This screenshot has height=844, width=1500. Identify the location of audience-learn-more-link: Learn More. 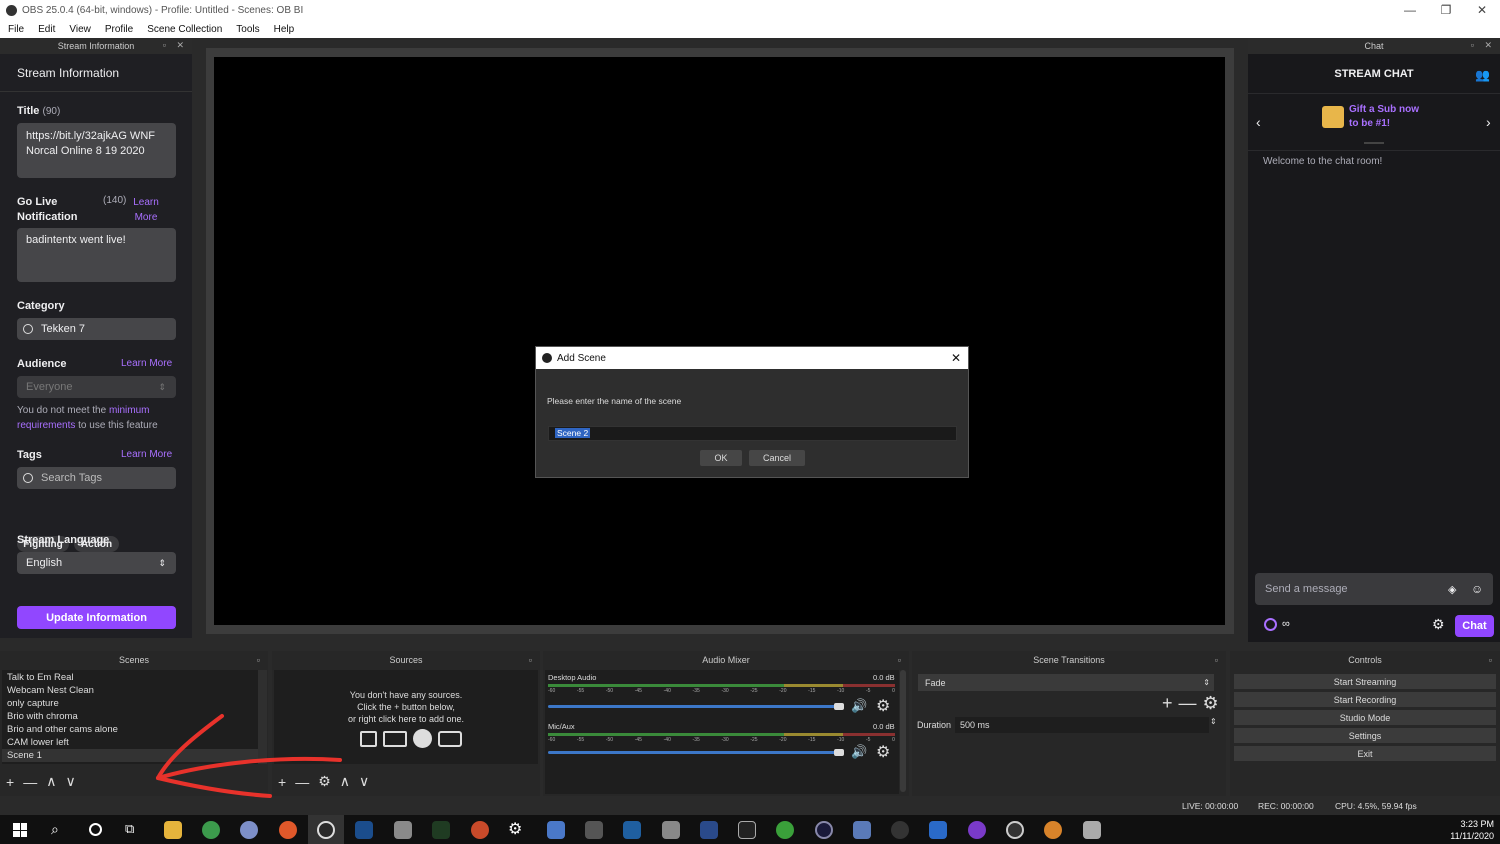
(146, 363).